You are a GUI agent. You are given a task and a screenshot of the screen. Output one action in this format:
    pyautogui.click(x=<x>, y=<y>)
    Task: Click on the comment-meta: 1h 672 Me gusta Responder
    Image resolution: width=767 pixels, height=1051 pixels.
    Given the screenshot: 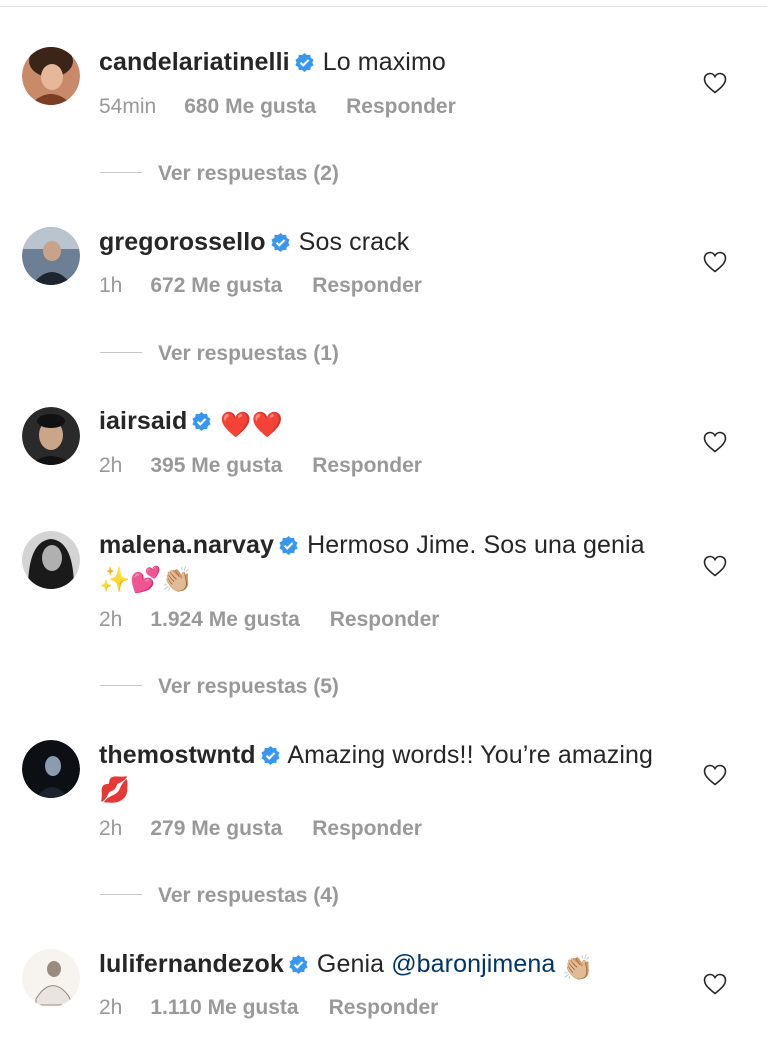 What is the action you would take?
    pyautogui.click(x=260, y=286)
    